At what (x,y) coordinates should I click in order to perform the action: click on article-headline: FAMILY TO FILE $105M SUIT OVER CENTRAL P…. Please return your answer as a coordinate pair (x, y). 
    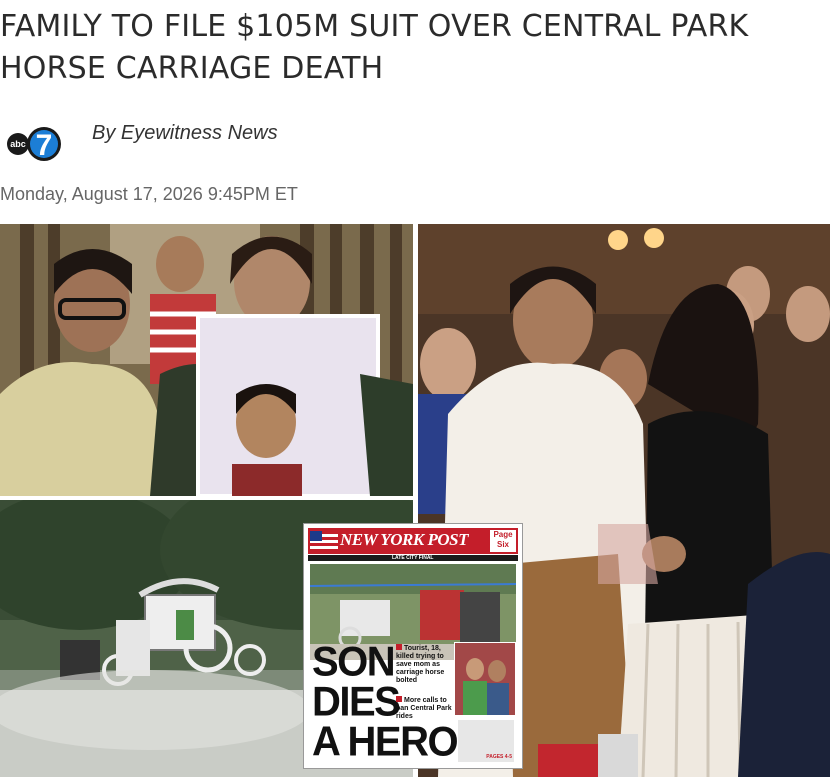
    Looking at the image, I should click on (374, 47).